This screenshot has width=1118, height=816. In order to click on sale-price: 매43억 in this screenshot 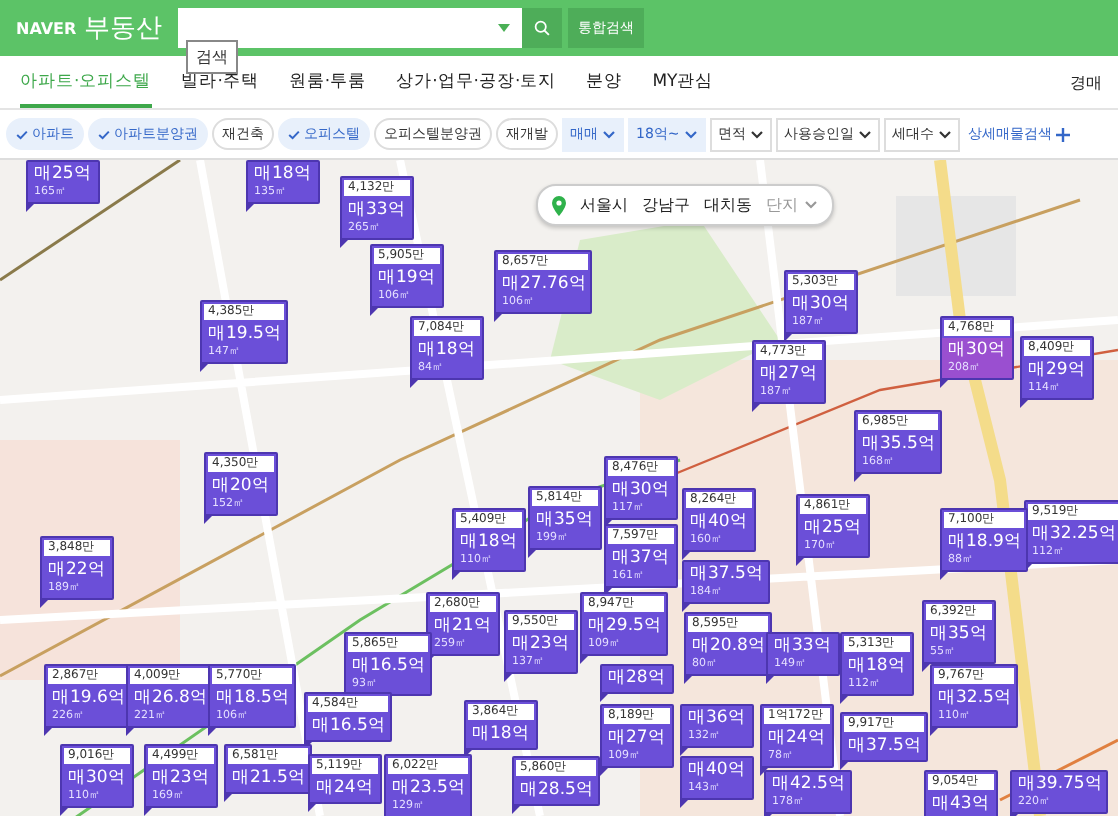, I will do `click(962, 805)`.